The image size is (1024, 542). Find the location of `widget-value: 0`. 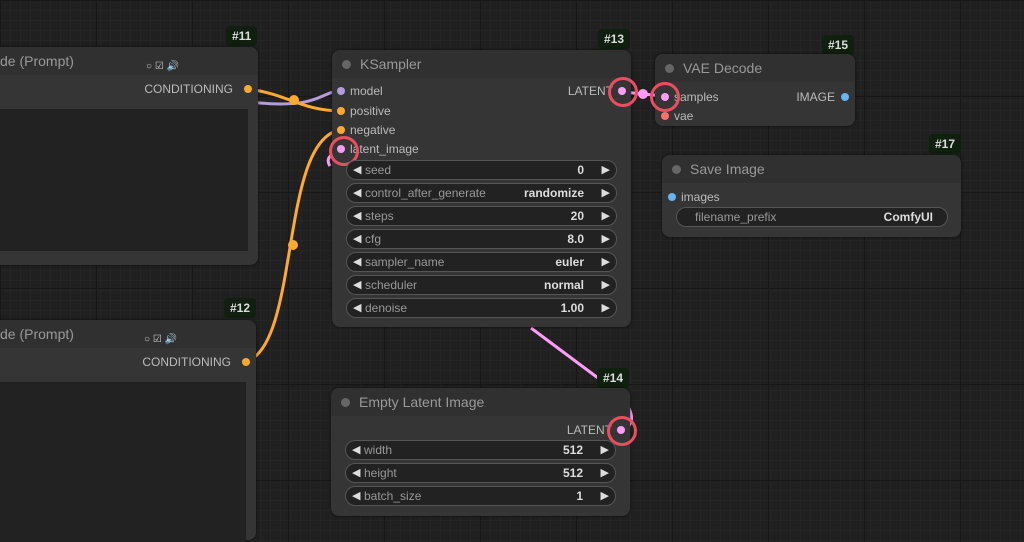

widget-value: 0 is located at coordinates (580, 170).